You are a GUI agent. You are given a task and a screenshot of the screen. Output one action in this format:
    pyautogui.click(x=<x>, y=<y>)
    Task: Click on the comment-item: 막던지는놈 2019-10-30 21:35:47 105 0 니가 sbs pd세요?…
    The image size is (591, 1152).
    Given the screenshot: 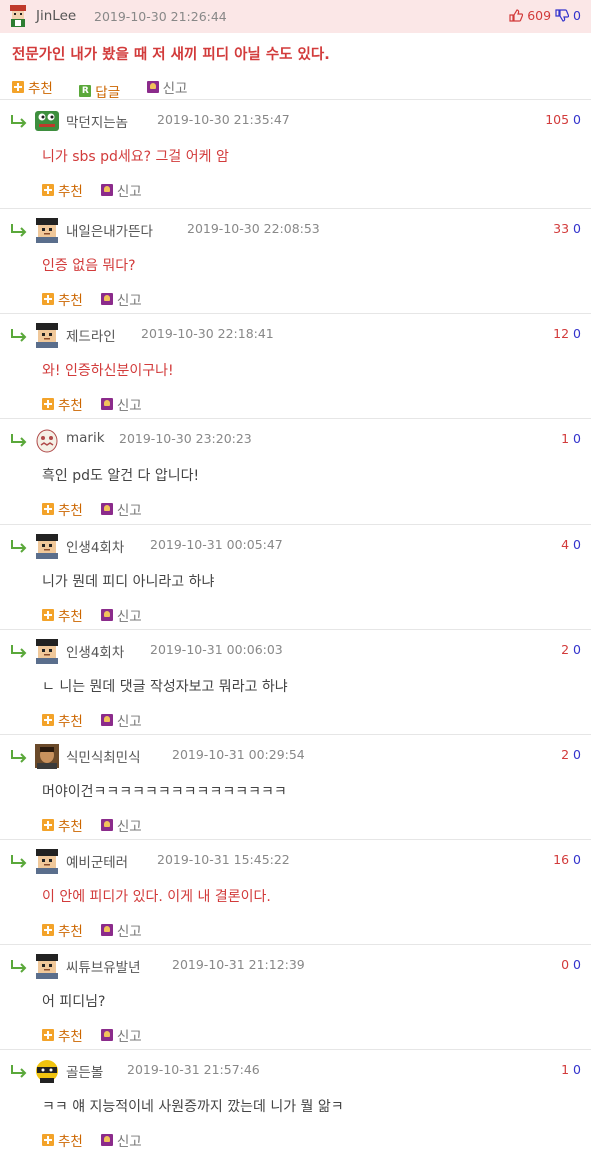 What is the action you would take?
    pyautogui.click(x=295, y=152)
    